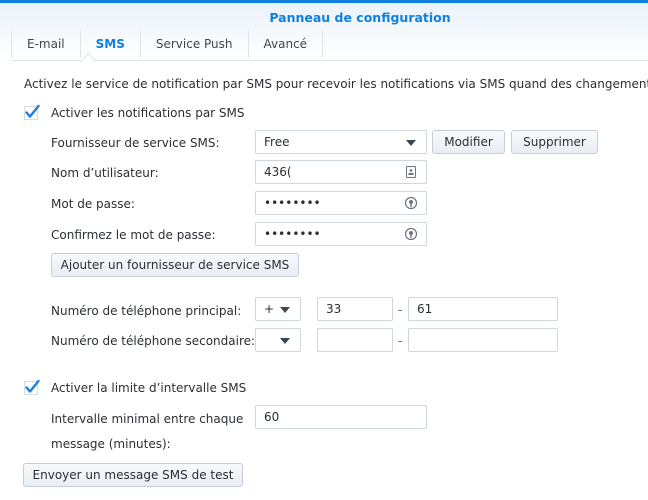  What do you see at coordinates (425, 309) in the screenshot?
I see `primary-phone-number: 61` at bounding box center [425, 309].